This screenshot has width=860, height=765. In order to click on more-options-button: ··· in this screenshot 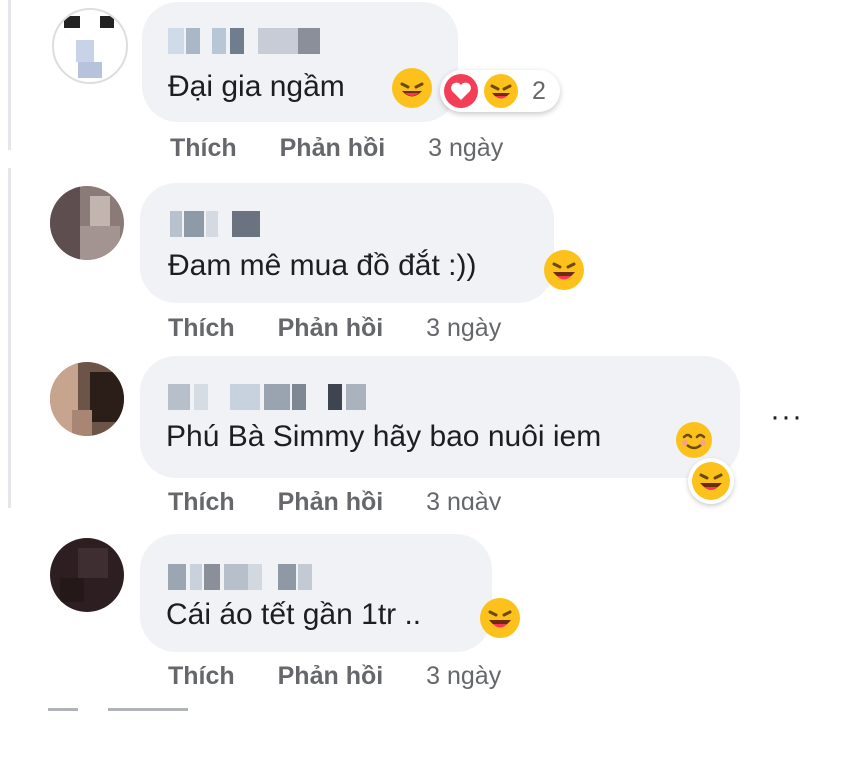, I will do `click(786, 417)`.